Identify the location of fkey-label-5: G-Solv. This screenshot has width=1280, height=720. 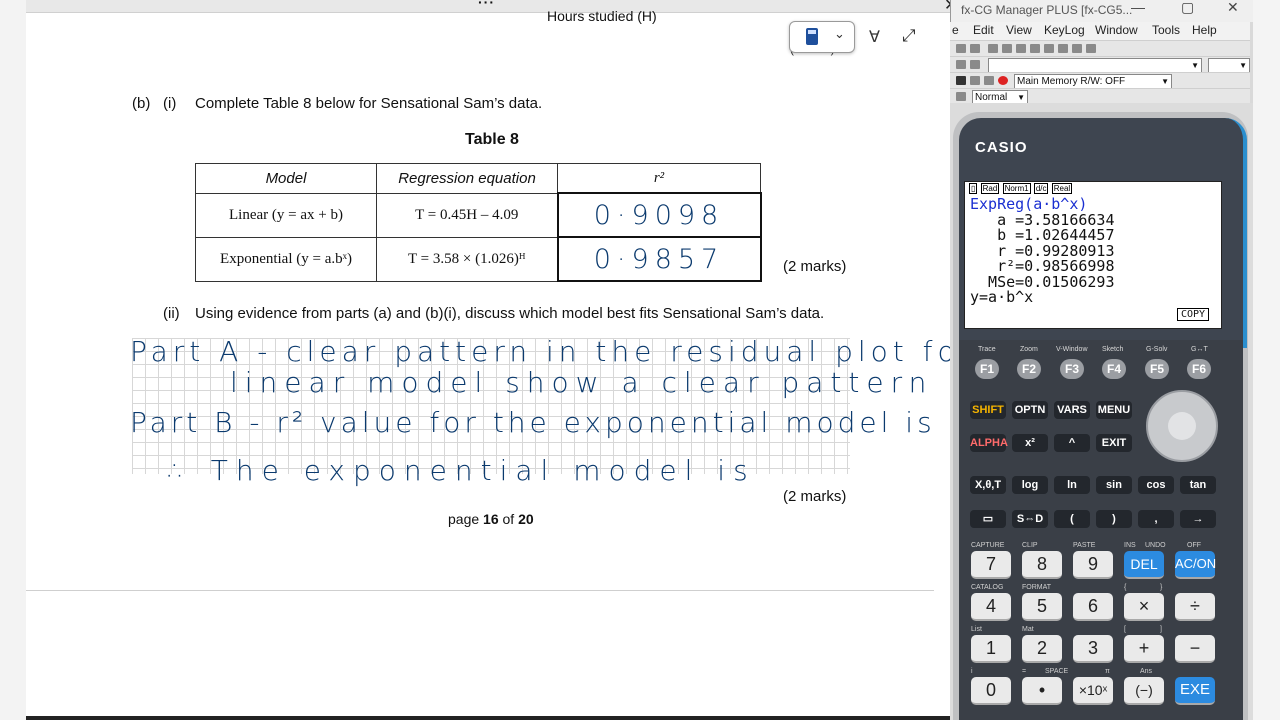
(1157, 349).